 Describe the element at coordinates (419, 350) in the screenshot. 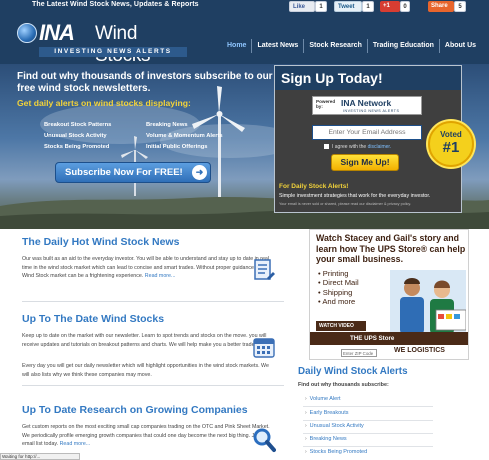

I see `ad-logistics-logo: WE LOGISTICS` at that location.